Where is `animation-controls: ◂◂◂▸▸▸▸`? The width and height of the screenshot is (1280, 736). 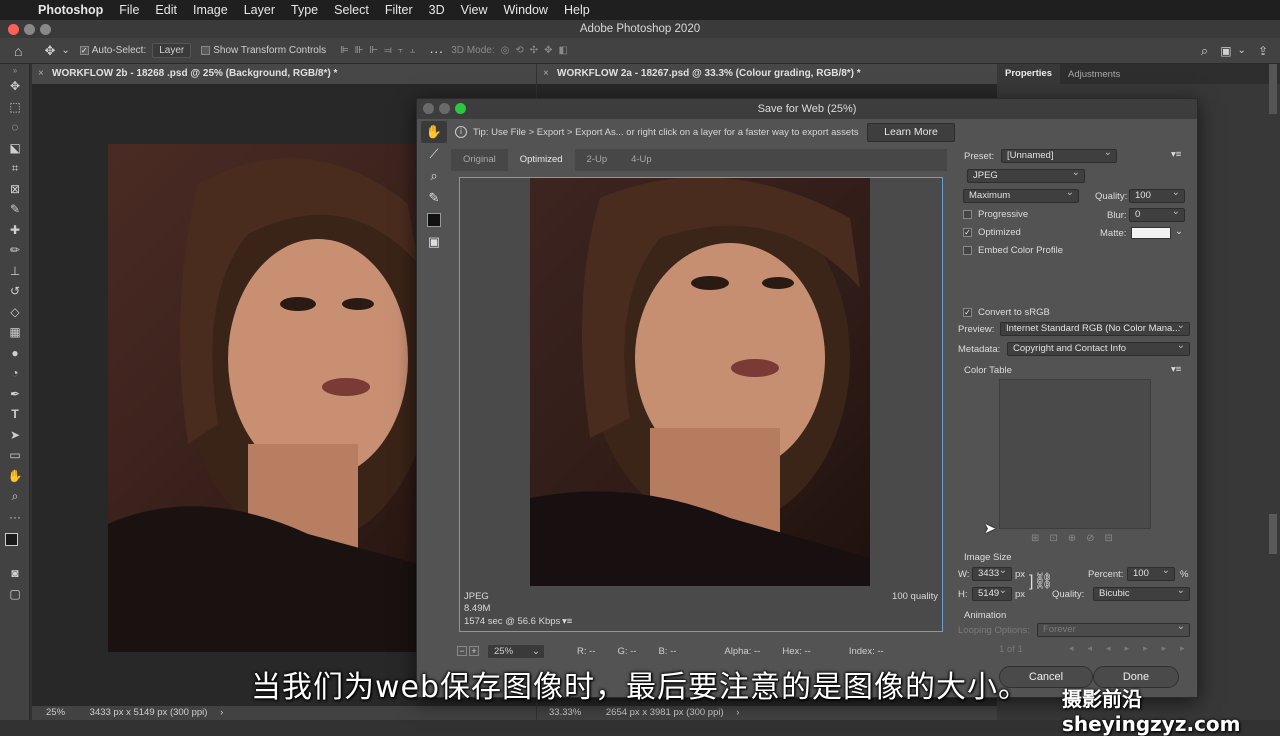 animation-controls: ◂◂◂▸▸▸▸ is located at coordinates (1134, 648).